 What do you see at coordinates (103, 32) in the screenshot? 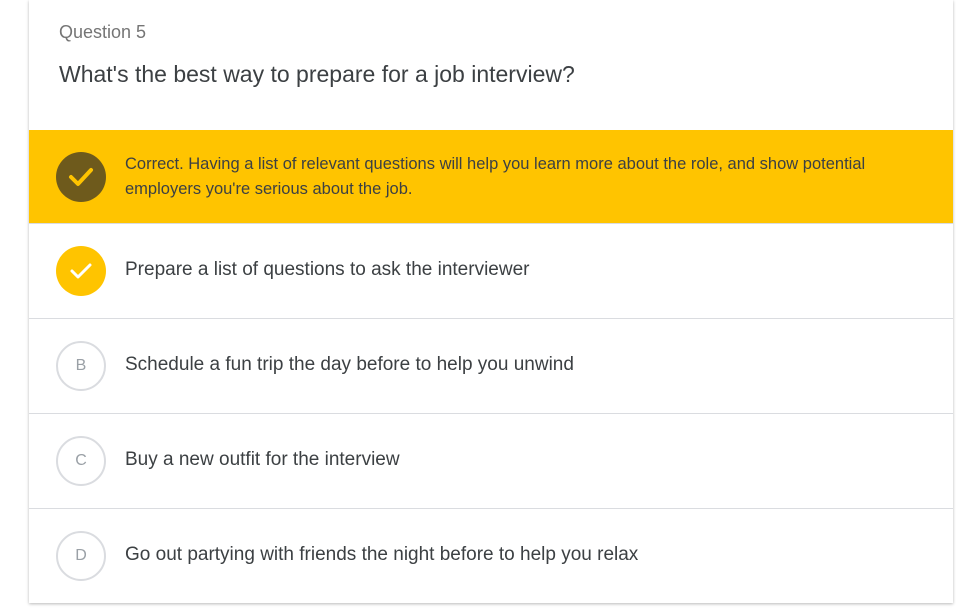
I see `question-number: Question 5` at bounding box center [103, 32].